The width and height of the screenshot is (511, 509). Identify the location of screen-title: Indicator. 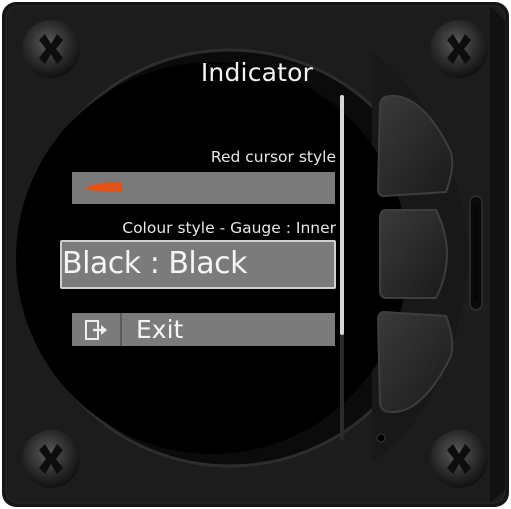
(257, 72).